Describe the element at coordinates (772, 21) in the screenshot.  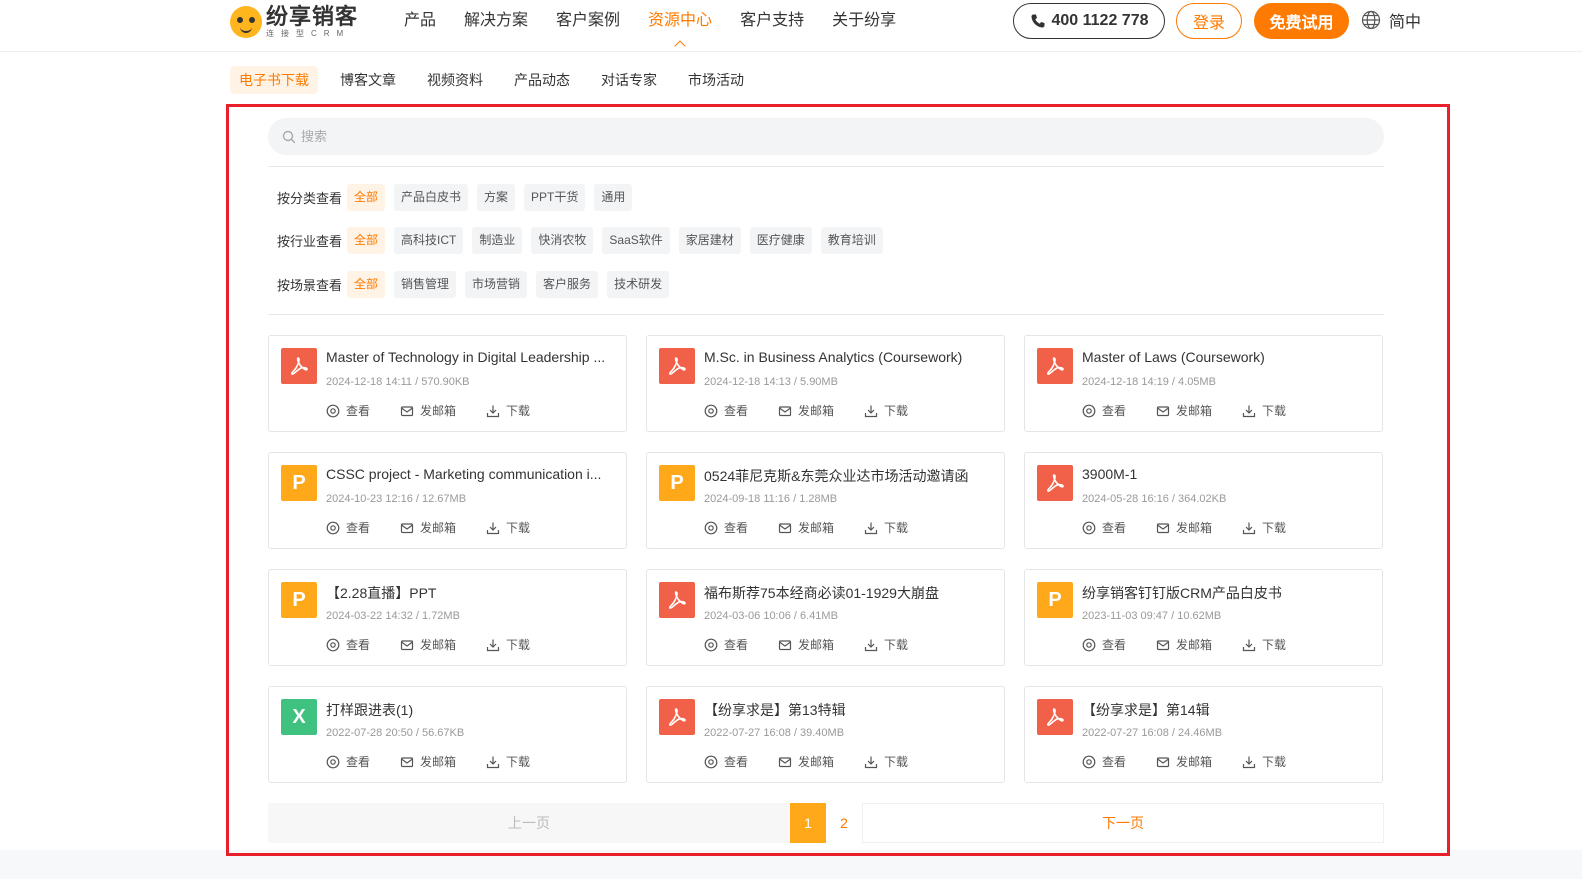
I see `nav-item: 客户支持` at that location.